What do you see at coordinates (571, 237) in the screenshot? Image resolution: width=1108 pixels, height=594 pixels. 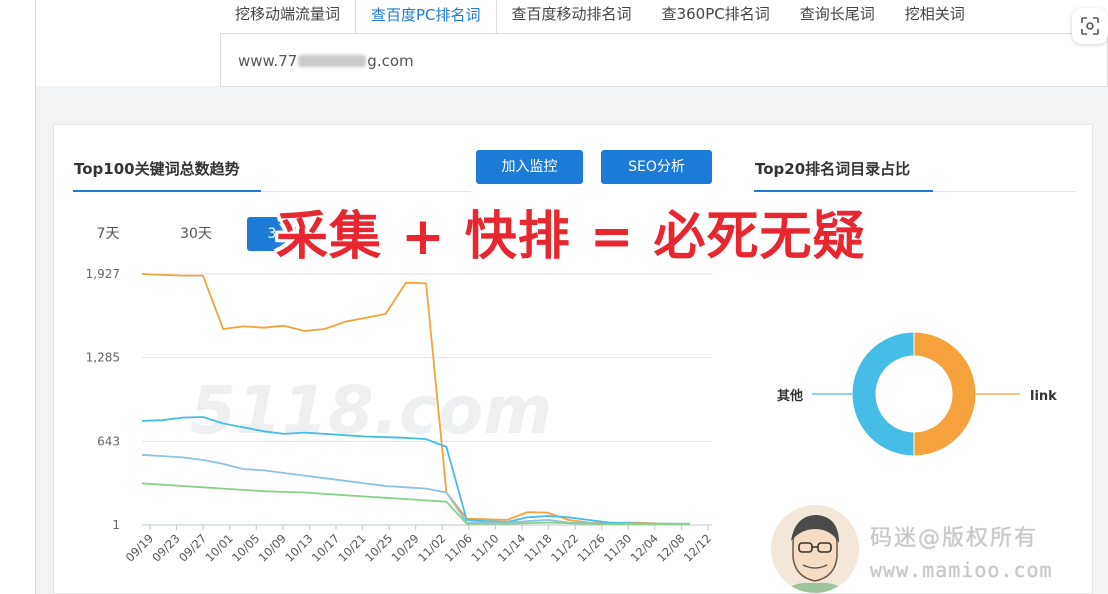 I see `overlay-caption: 采集 + 快排 = 必死无疑` at bounding box center [571, 237].